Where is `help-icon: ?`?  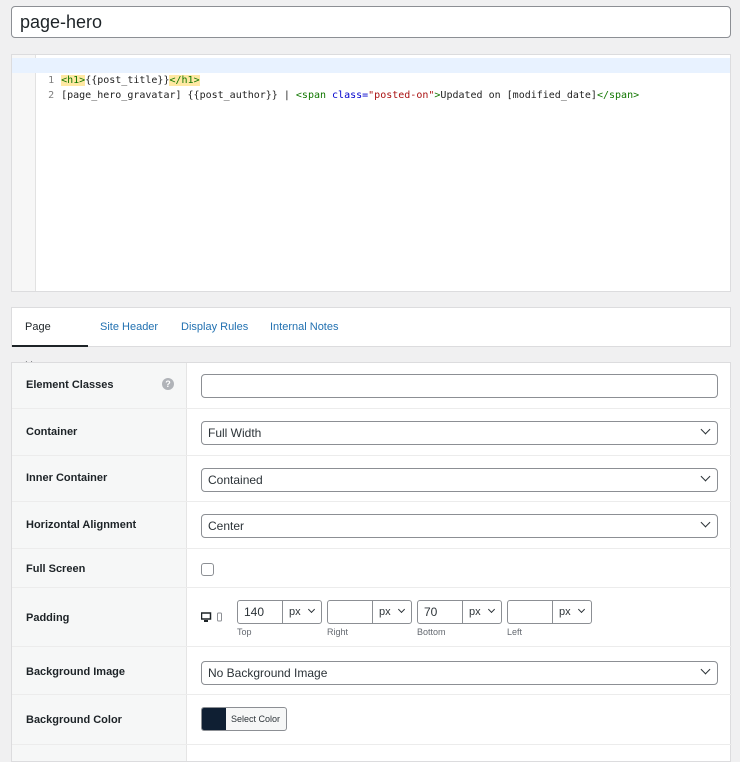 help-icon: ? is located at coordinates (168, 384).